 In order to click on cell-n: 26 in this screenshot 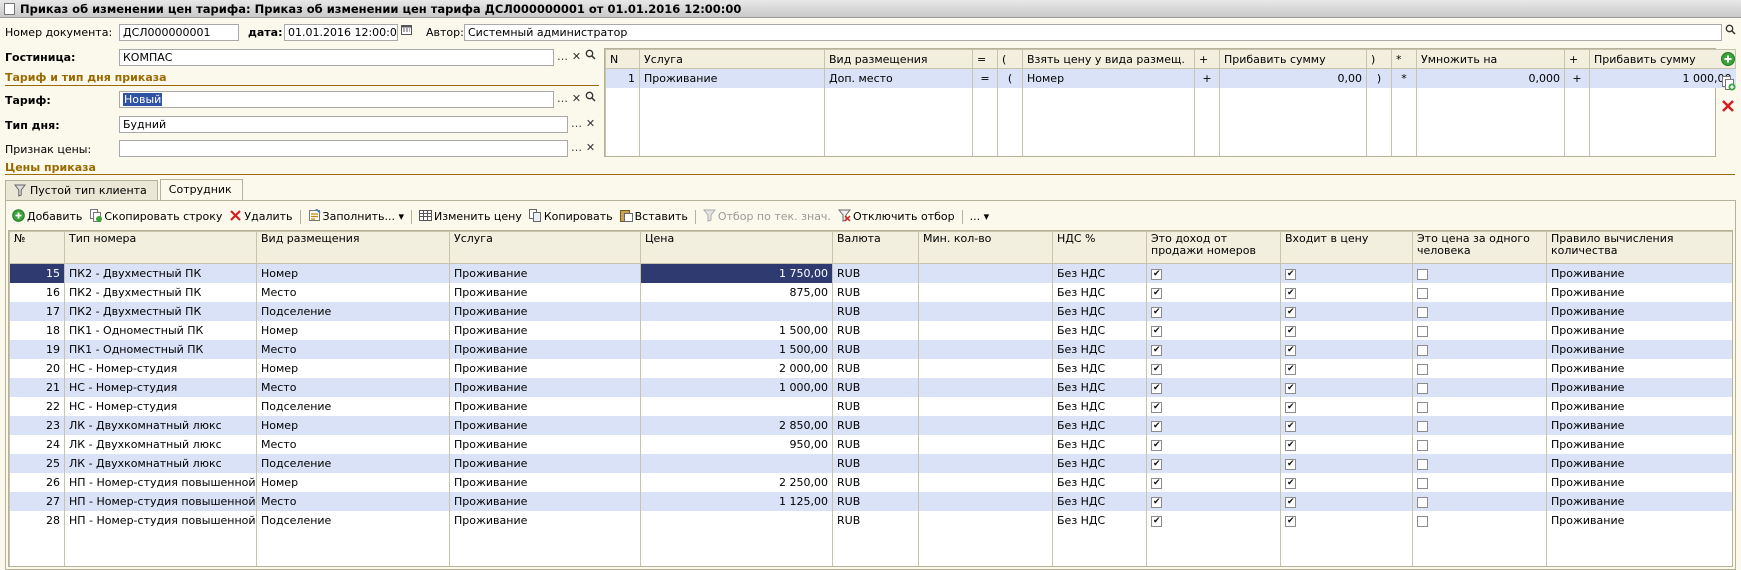, I will do `click(37, 482)`.